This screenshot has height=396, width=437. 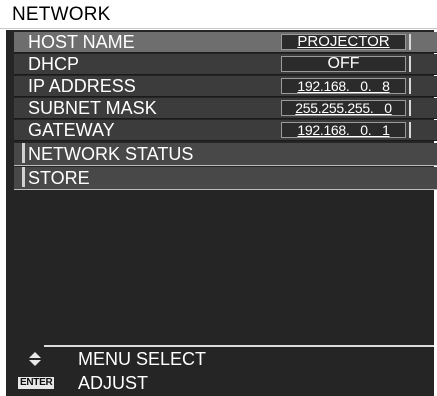 What do you see at coordinates (225, 178) in the screenshot?
I see `menu-row-store: STORE` at bounding box center [225, 178].